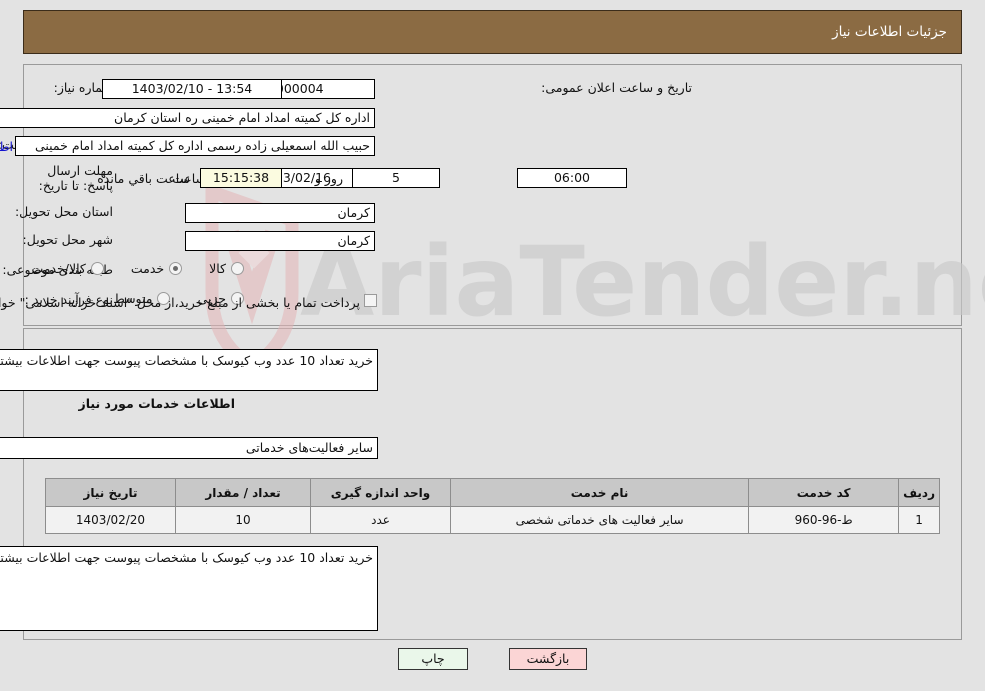 This screenshot has width=985, height=691. I want to click on delivery-province-label: استان محل تحویل:, so click(63, 211).